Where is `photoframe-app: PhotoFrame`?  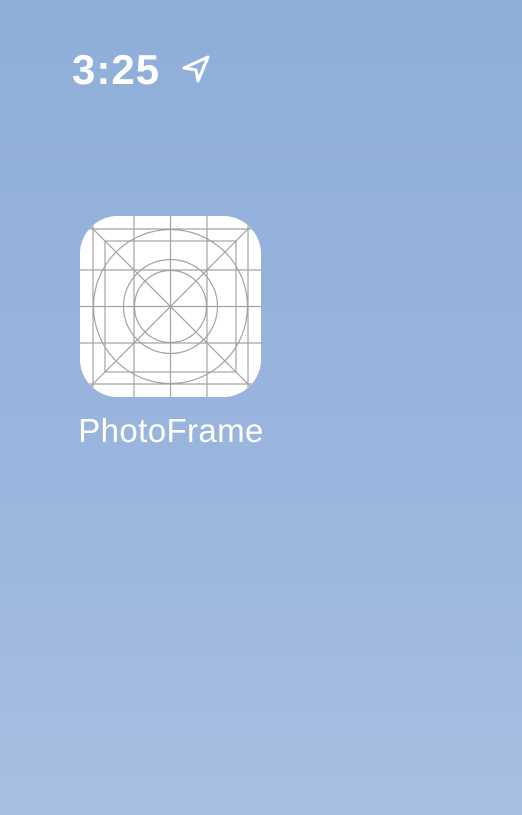
photoframe-app: PhotoFrame is located at coordinates (171, 333).